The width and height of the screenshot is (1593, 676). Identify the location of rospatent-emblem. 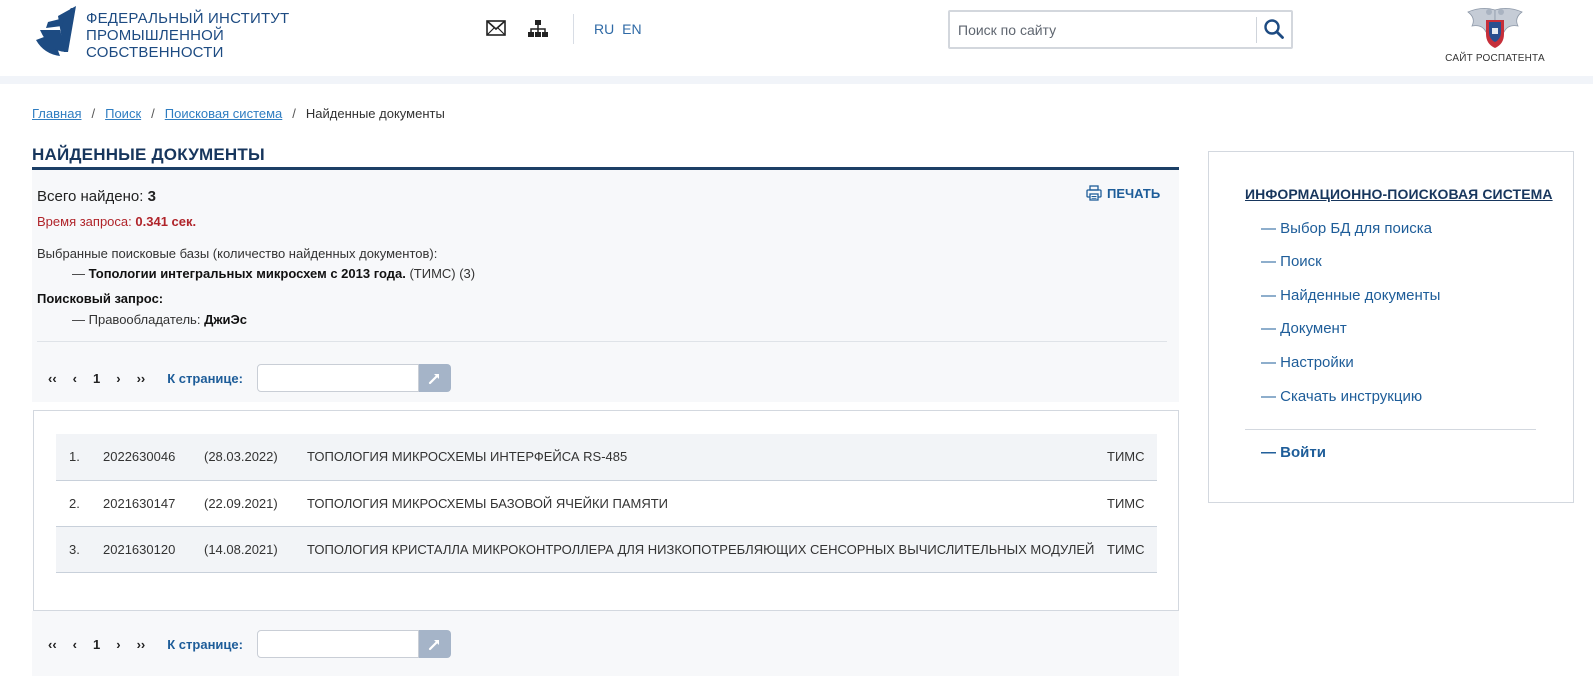
(1495, 27).